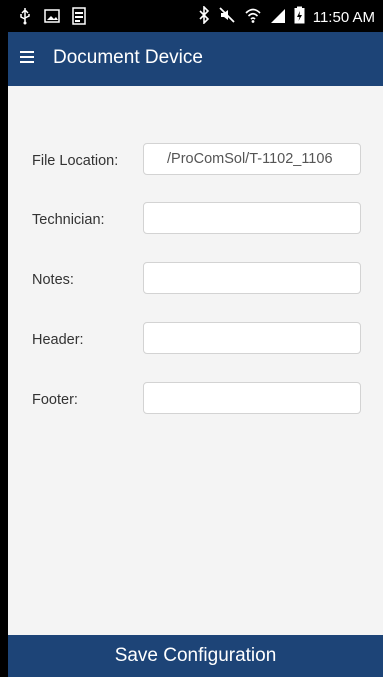 This screenshot has width=383, height=677. I want to click on footer-row: Footer:, so click(195, 399).